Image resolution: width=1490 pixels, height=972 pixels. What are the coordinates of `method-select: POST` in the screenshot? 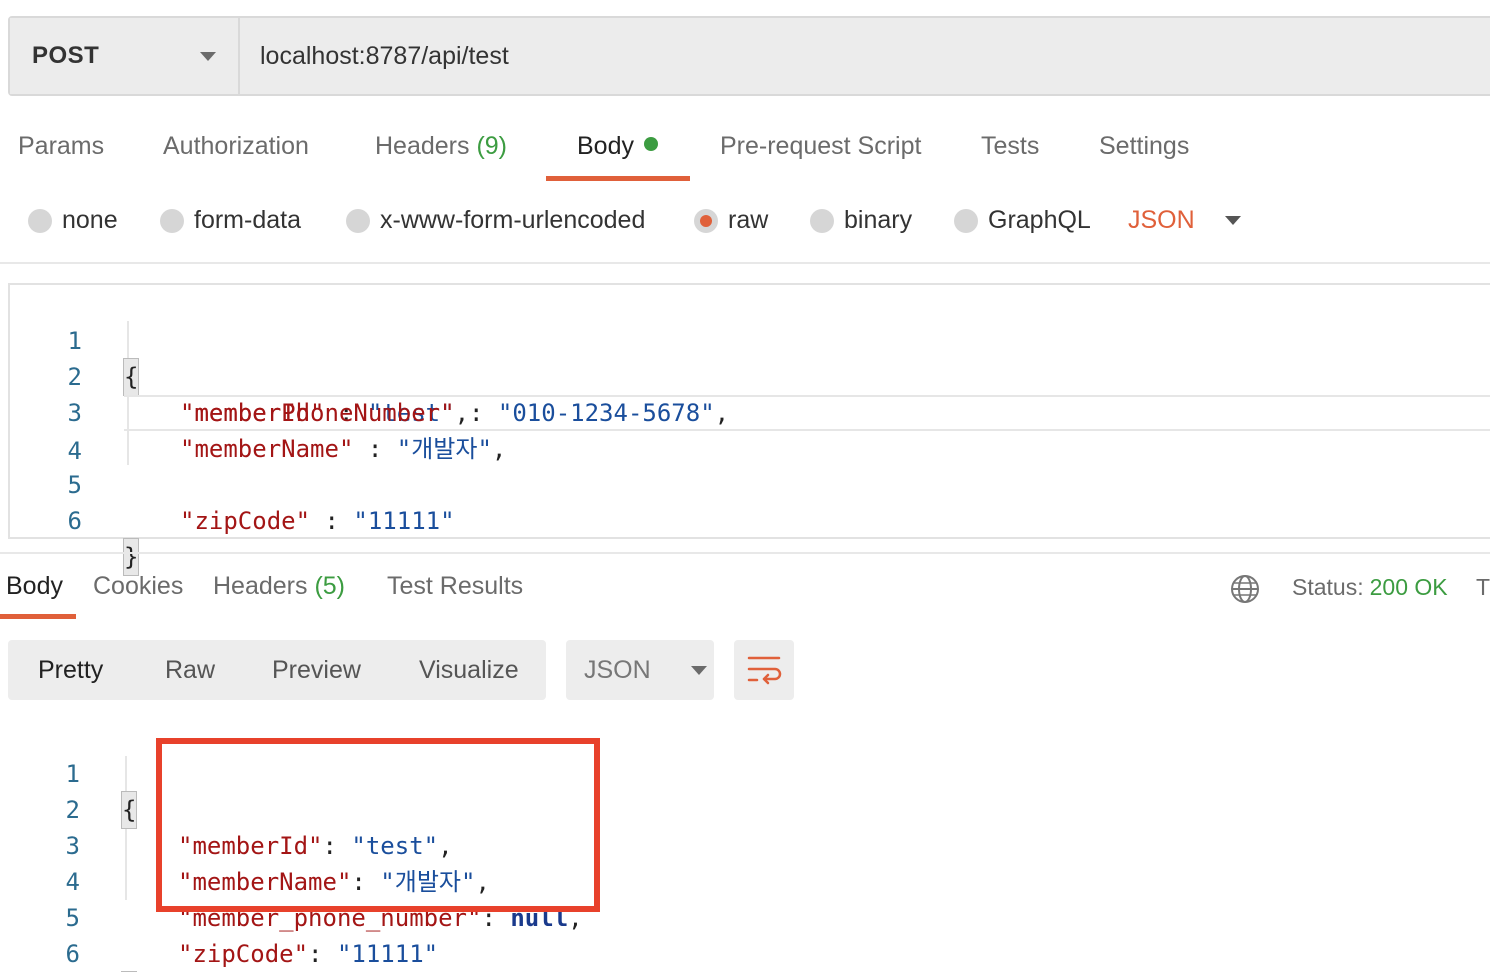 It's located at (125, 56).